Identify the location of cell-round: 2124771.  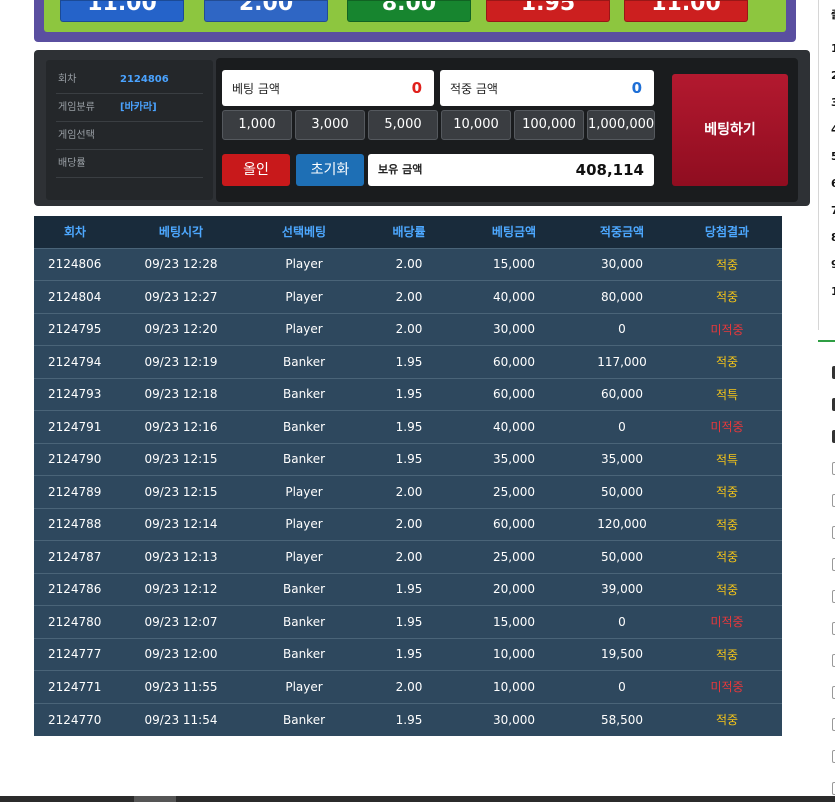
(75, 686).